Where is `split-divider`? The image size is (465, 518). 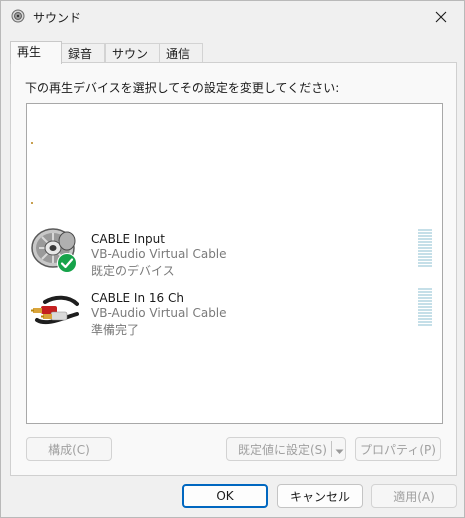
split-divider is located at coordinates (331, 449).